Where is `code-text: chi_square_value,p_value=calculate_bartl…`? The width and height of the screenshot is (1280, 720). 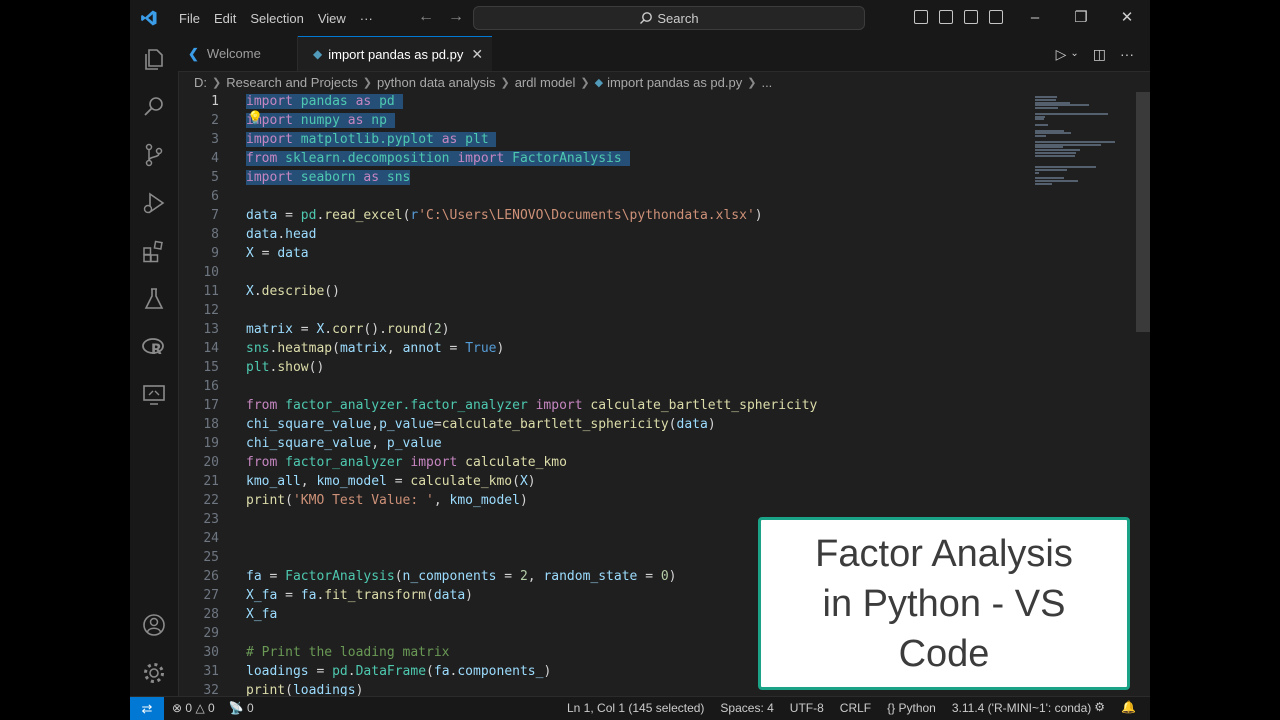 code-text: chi_square_value,p_value=calculate_bartl… is located at coordinates (481, 424).